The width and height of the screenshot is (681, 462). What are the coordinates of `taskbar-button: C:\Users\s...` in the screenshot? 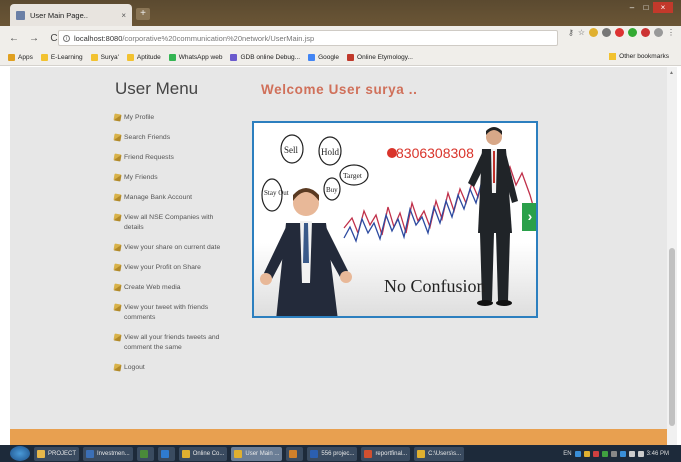 It's located at (439, 453).